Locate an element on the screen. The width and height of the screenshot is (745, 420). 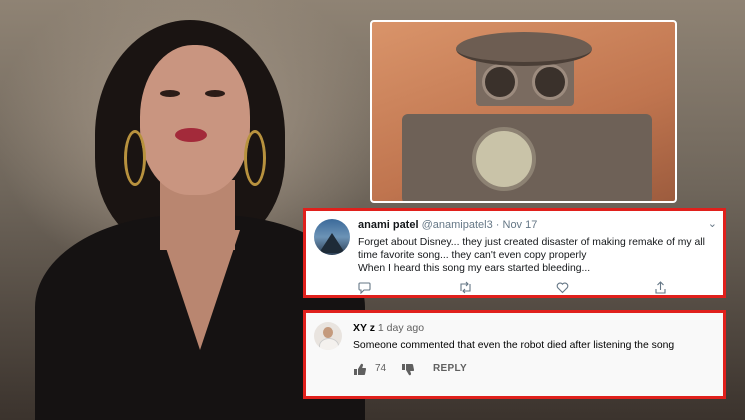
mountain-icon is located at coordinates (332, 243).